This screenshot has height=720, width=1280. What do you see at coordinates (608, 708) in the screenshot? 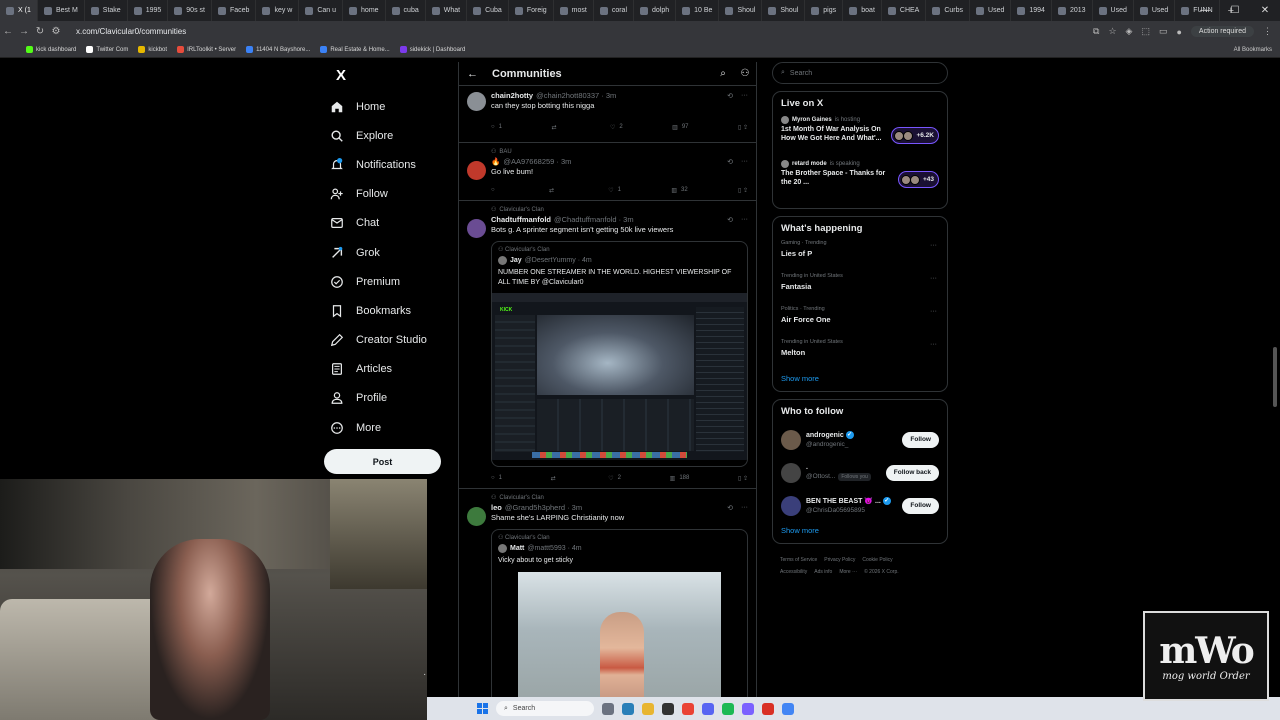
I see `task-view-icon` at bounding box center [608, 708].